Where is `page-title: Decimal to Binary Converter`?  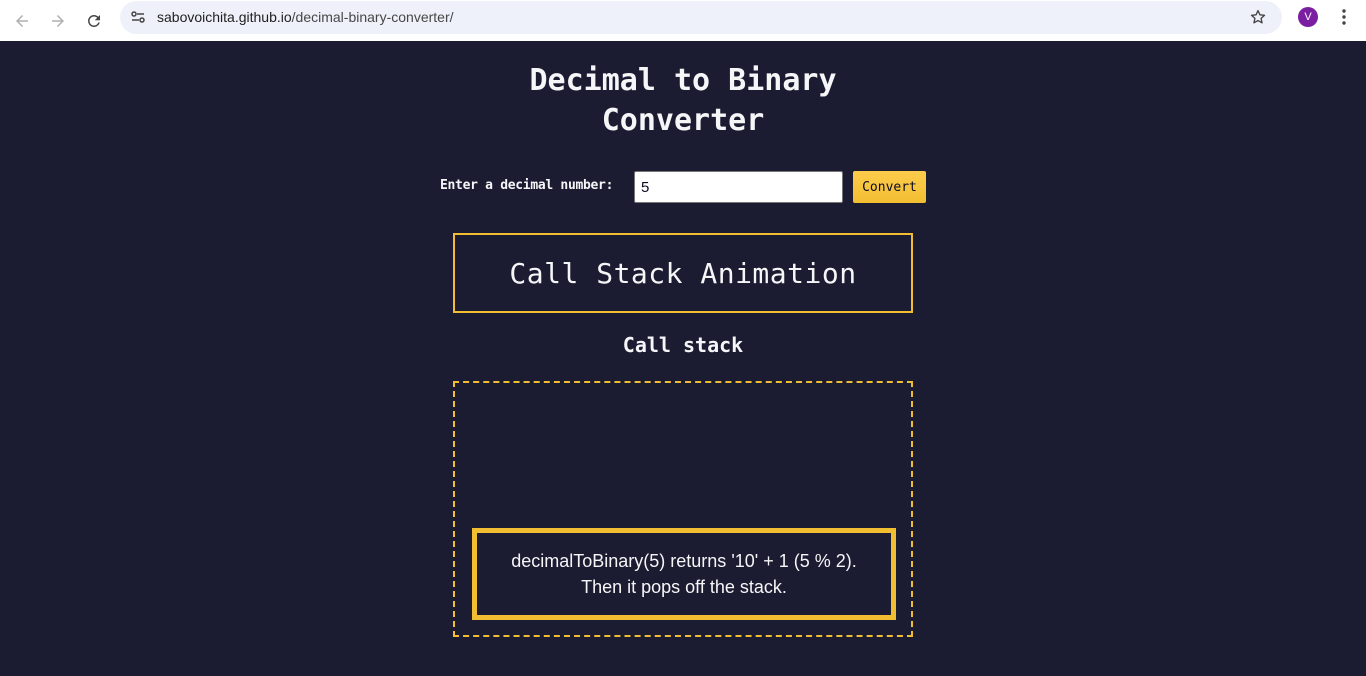
page-title: Decimal to Binary Converter is located at coordinates (683, 101).